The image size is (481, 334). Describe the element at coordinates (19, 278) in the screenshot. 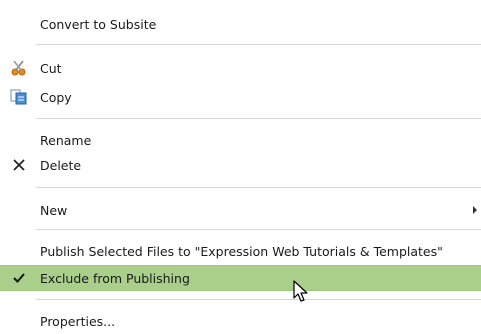

I see `checkmark-icon` at that location.